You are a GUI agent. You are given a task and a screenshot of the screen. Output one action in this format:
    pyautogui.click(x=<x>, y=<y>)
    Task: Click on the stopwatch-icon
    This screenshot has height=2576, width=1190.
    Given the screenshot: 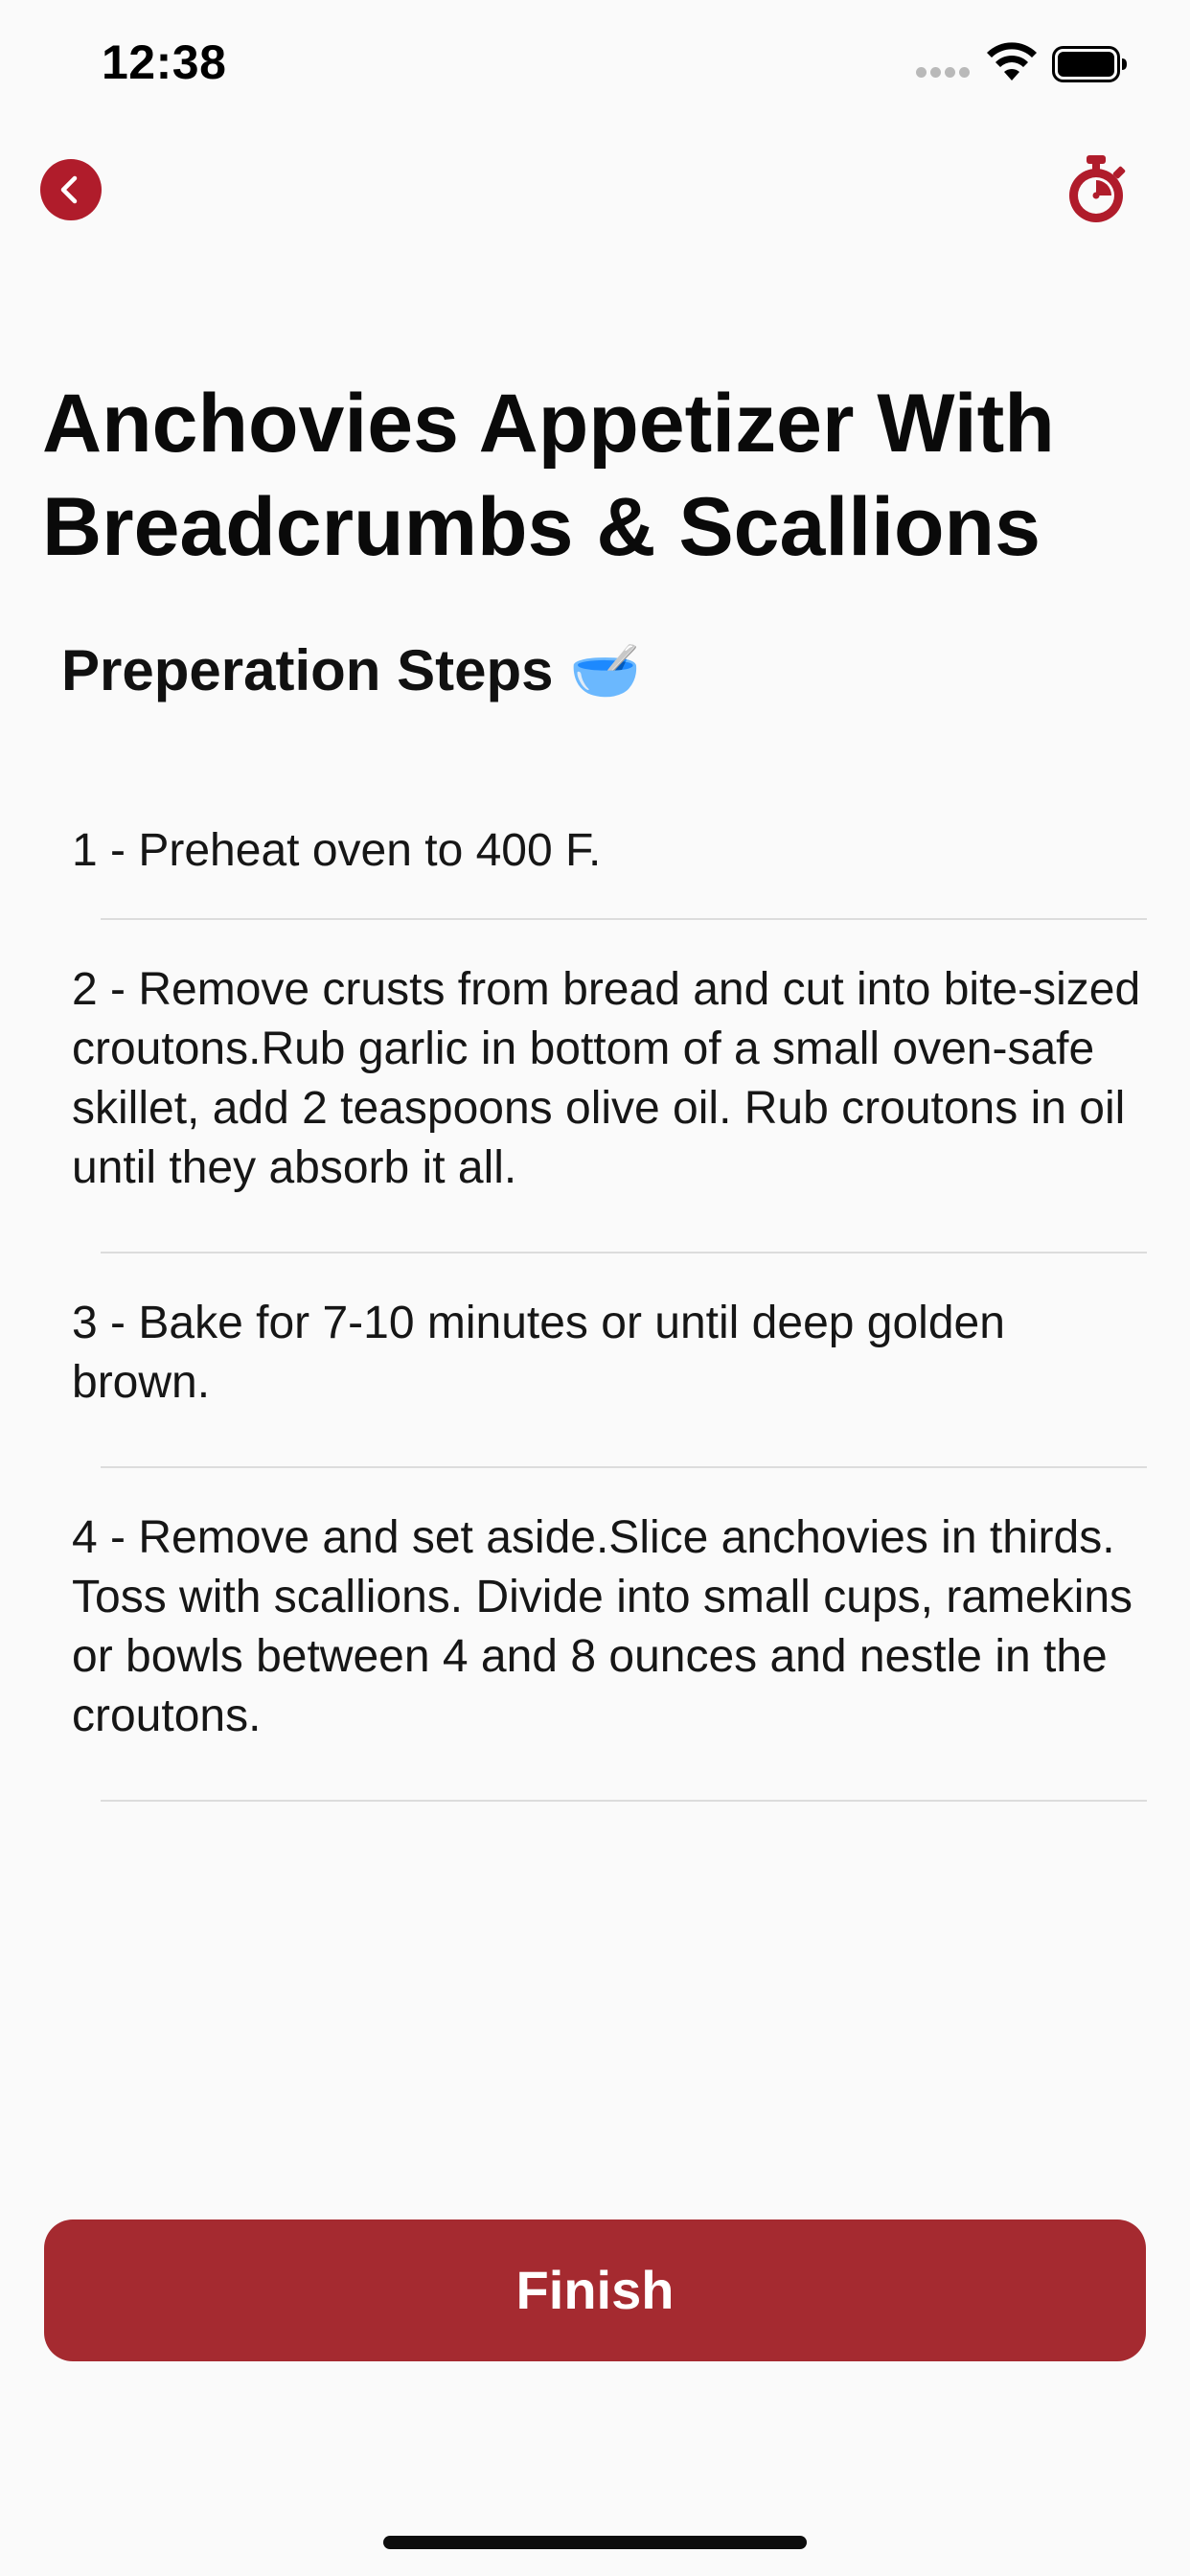 What is the action you would take?
    pyautogui.click(x=1098, y=188)
    